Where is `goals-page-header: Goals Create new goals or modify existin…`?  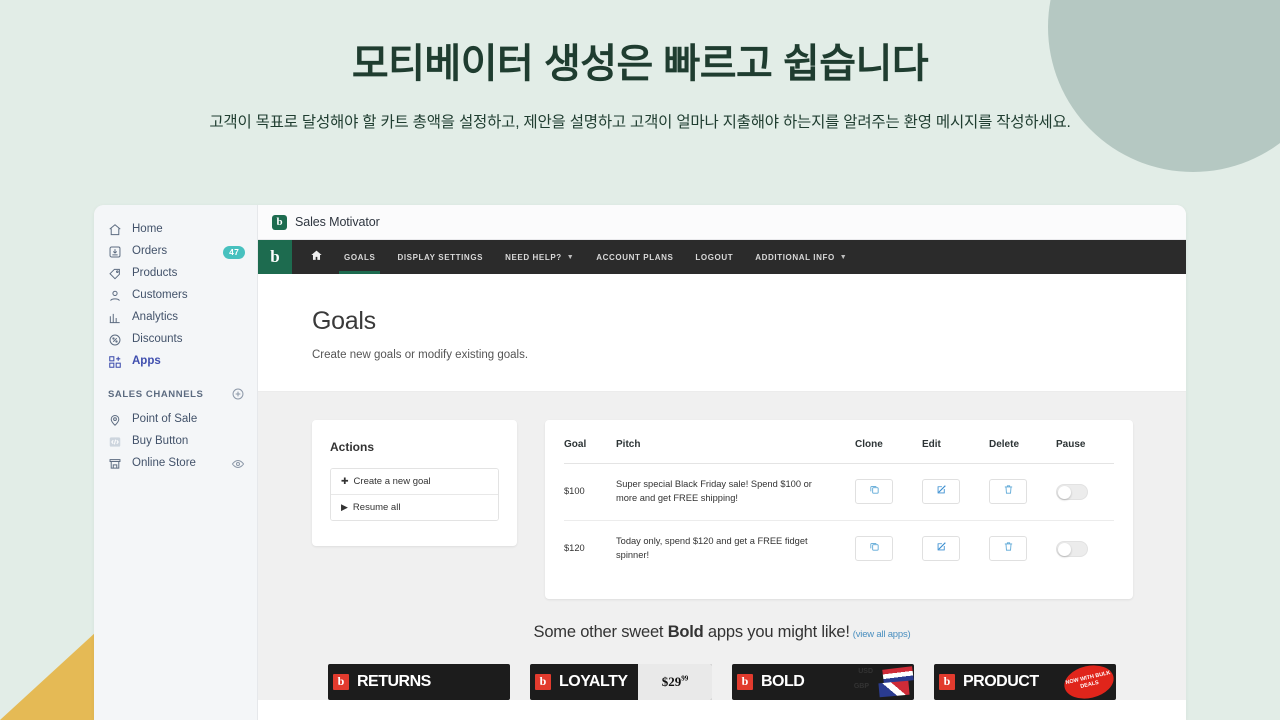 goals-page-header: Goals Create new goals or modify existin… is located at coordinates (722, 333).